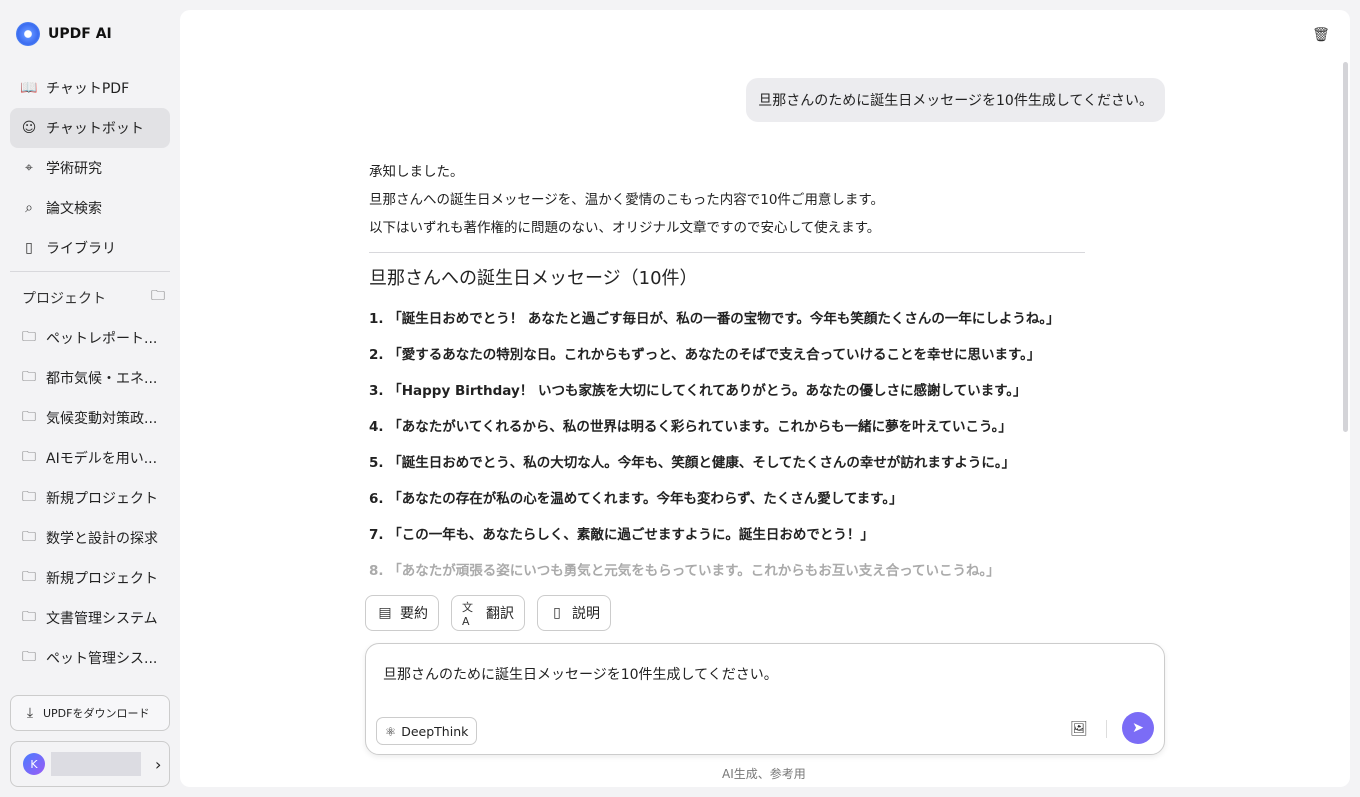 This screenshot has height=797, width=1360. I want to click on logo: UPDF AI, so click(64, 34).